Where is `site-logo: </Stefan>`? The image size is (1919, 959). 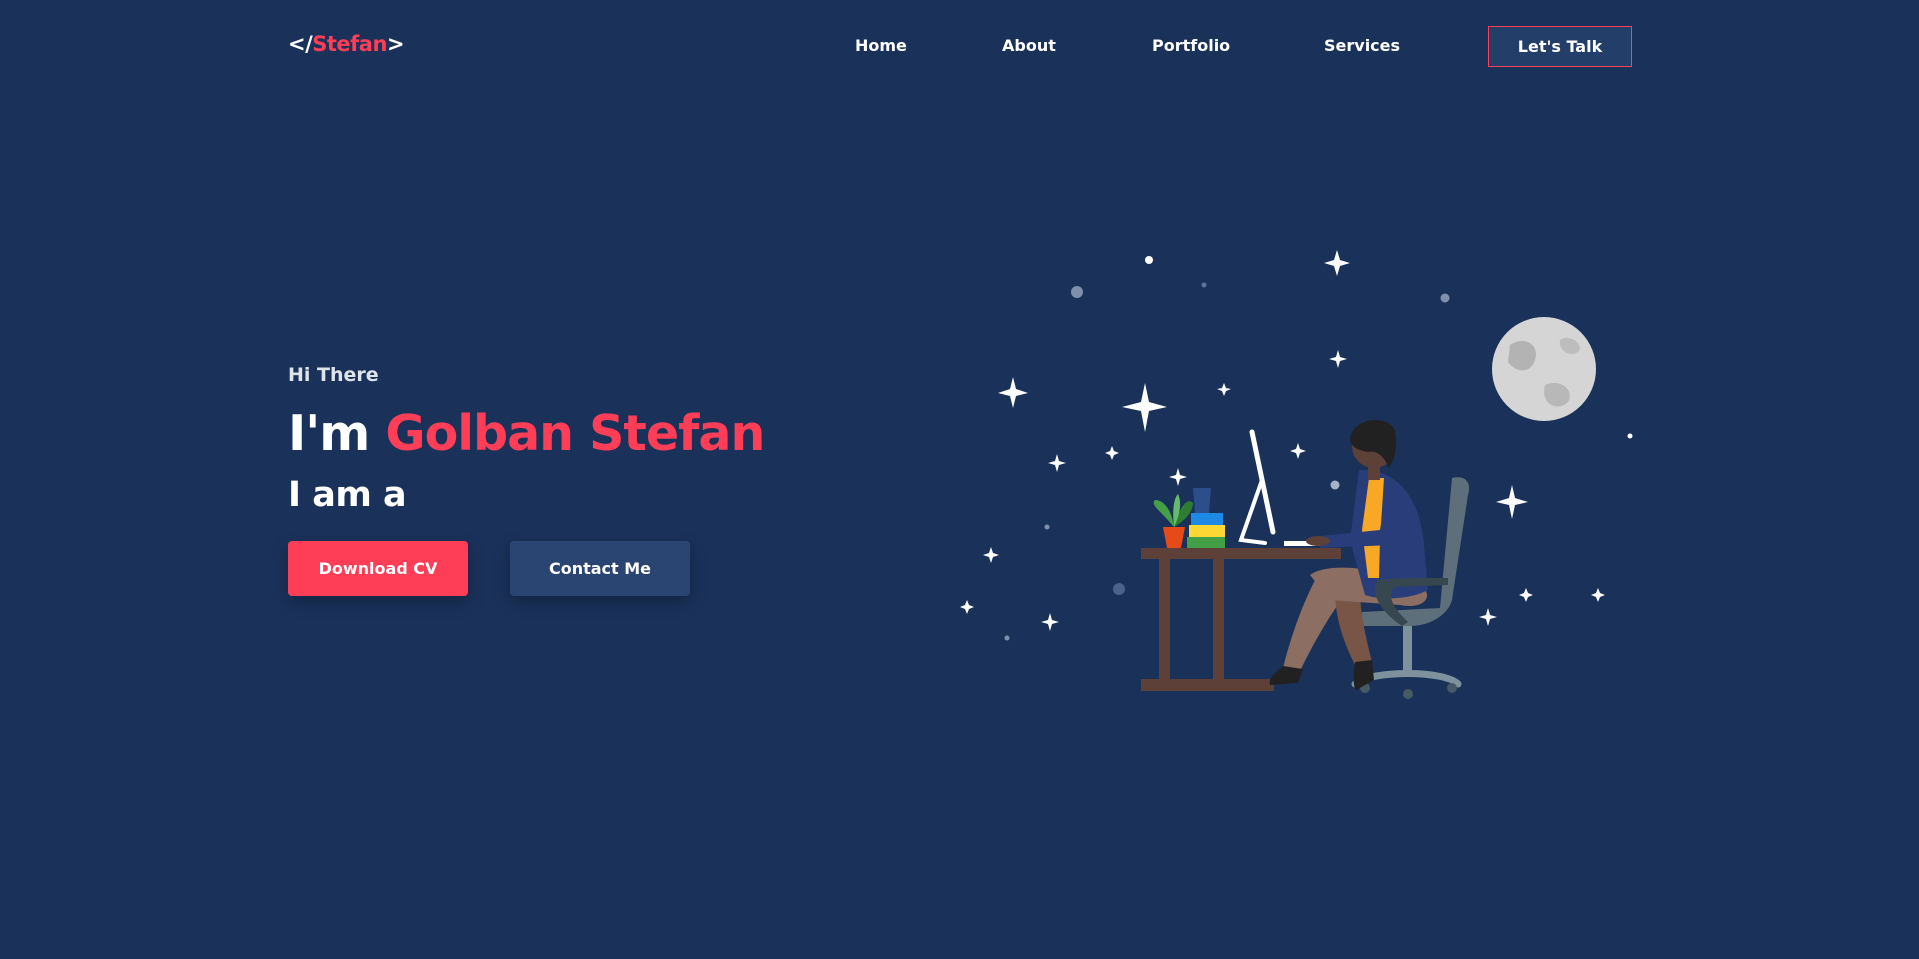
site-logo: </Stefan> is located at coordinates (346, 44).